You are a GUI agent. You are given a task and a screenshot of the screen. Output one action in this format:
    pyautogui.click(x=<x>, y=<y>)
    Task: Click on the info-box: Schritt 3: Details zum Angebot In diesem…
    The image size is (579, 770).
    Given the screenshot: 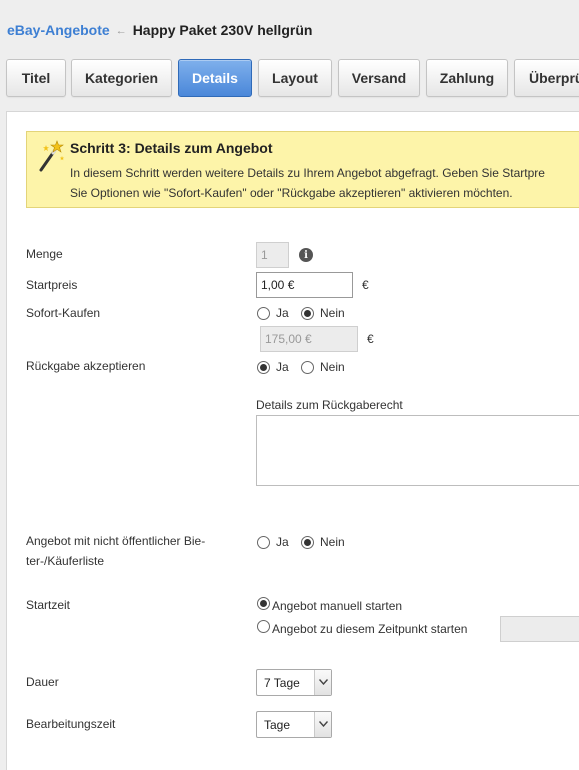 What is the action you would take?
    pyautogui.click(x=302, y=169)
    